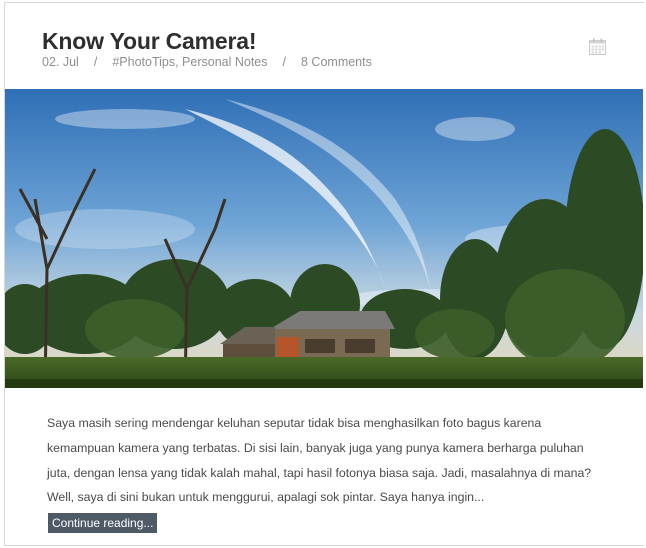 Image resolution: width=646 pixels, height=548 pixels. Describe the element at coordinates (336, 62) in the screenshot. I see `post-comments-link: 8 Comments` at that location.